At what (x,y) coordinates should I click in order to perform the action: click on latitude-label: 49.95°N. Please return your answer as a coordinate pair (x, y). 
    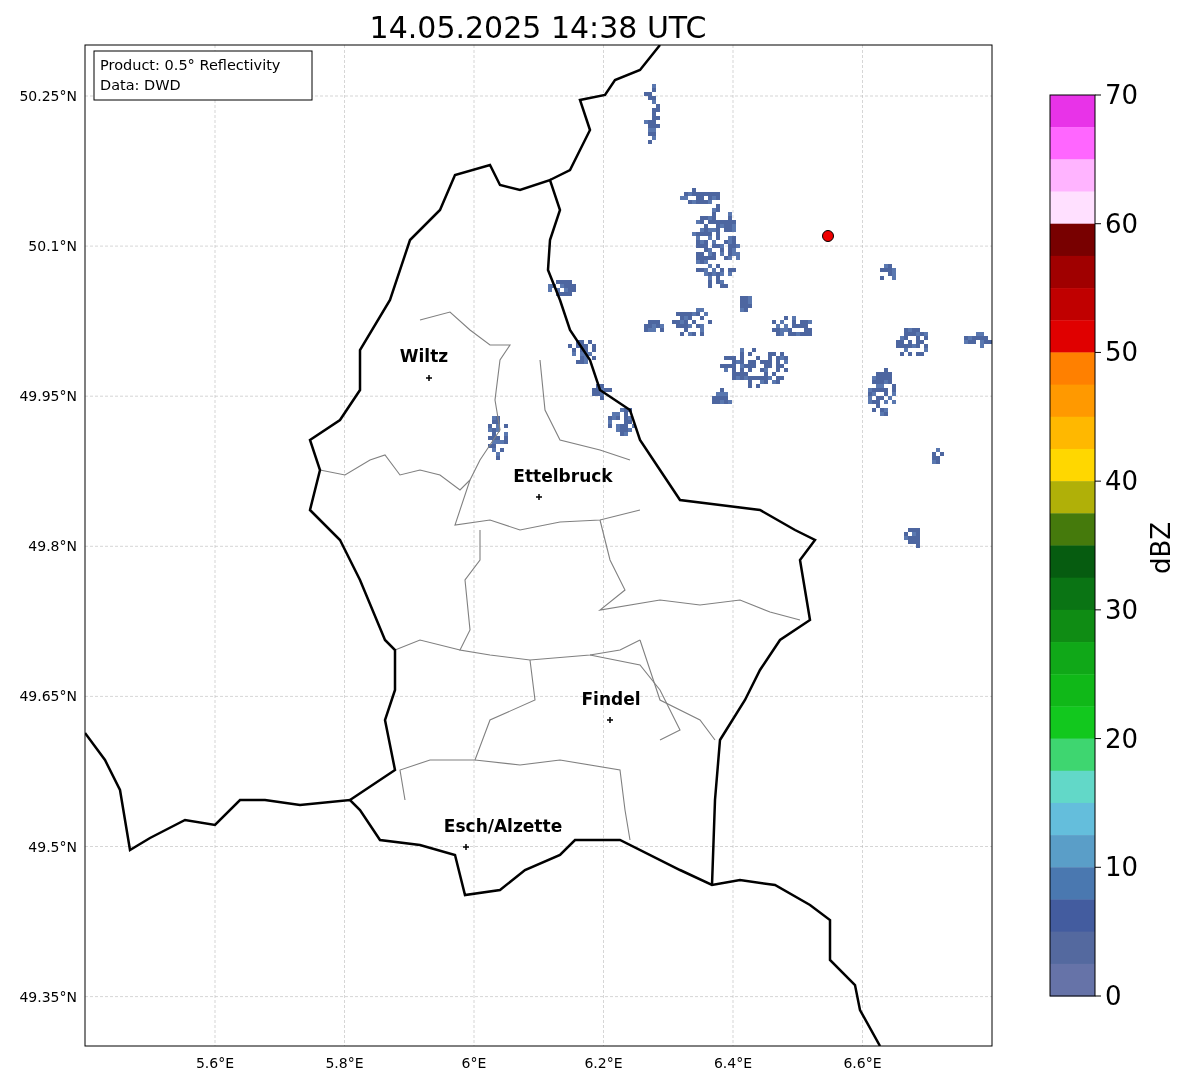
    Looking at the image, I should click on (48, 396).